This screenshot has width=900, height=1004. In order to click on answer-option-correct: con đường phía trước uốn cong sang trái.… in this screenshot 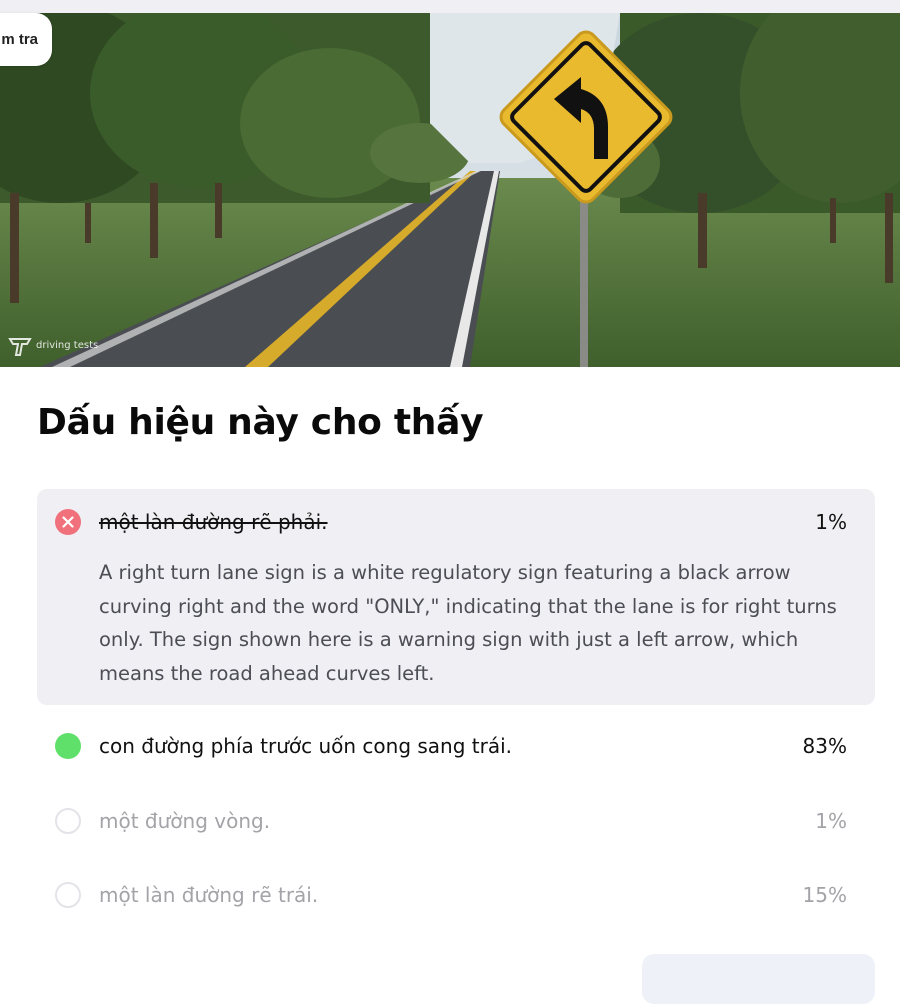, I will do `click(456, 740)`.